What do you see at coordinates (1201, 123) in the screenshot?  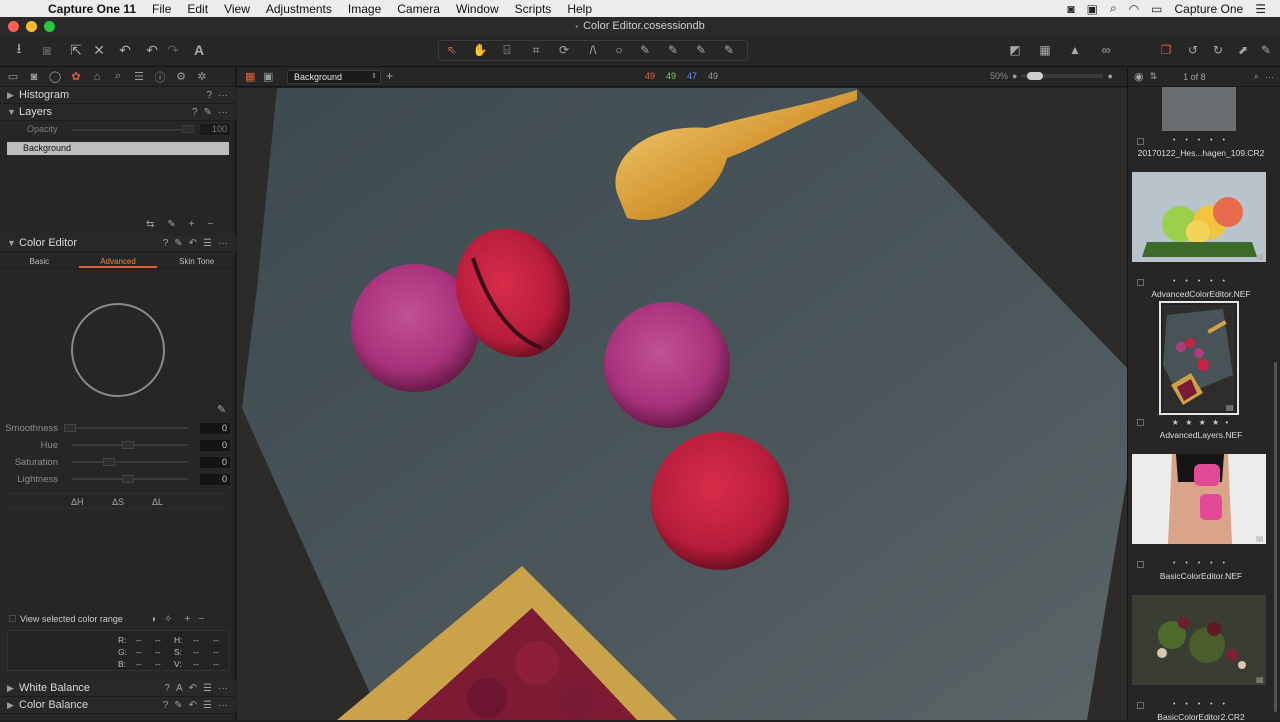 I see `browser-item: • • • • • 20170122_Hes...hagen_109.CR2` at bounding box center [1201, 123].